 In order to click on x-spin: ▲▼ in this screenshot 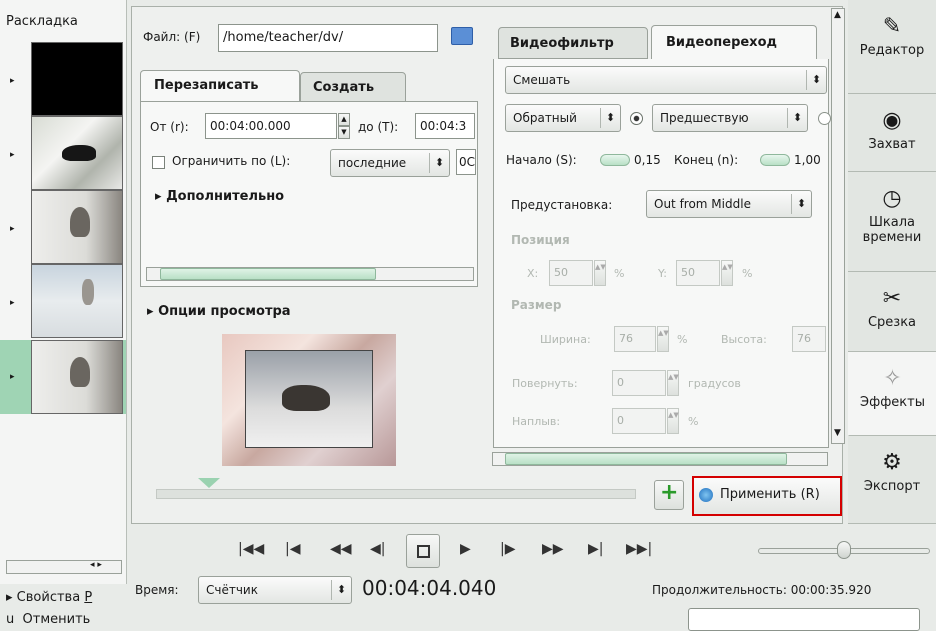, I will do `click(600, 273)`.